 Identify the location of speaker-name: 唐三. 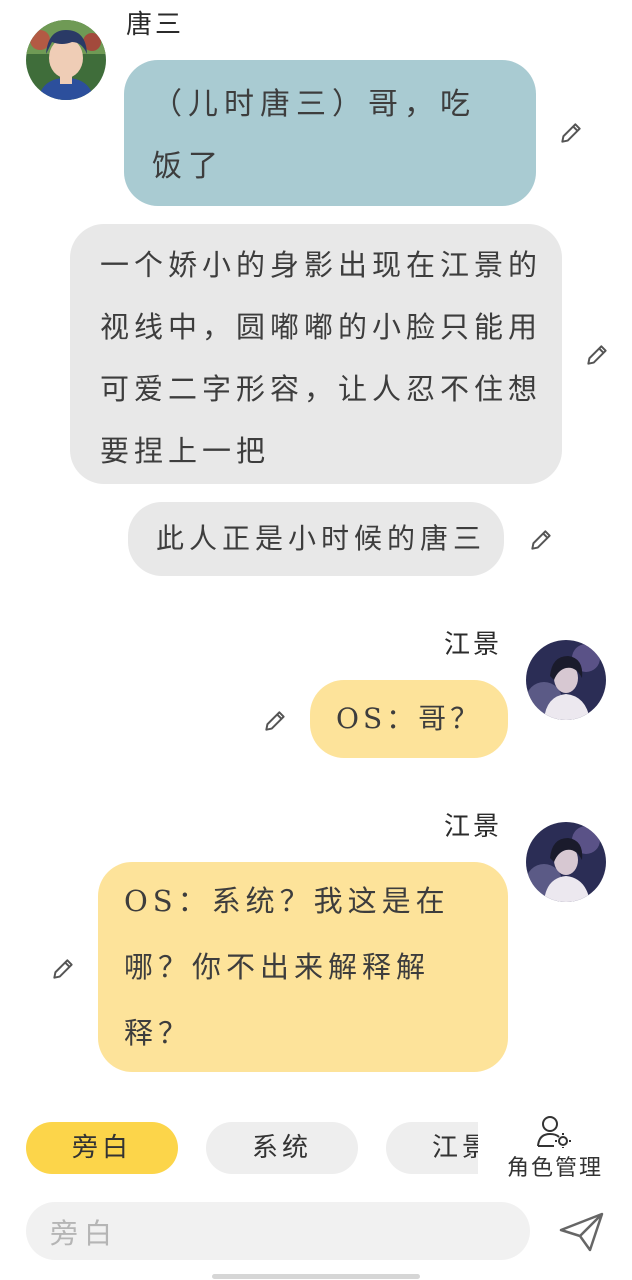
(155, 25).